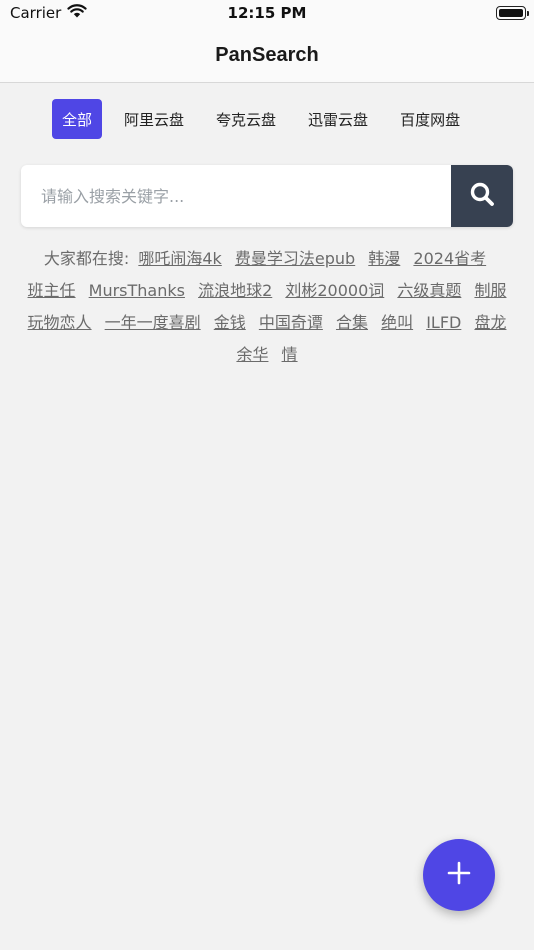 The width and height of the screenshot is (534, 950). I want to click on tab-all: 全部, so click(77, 119).